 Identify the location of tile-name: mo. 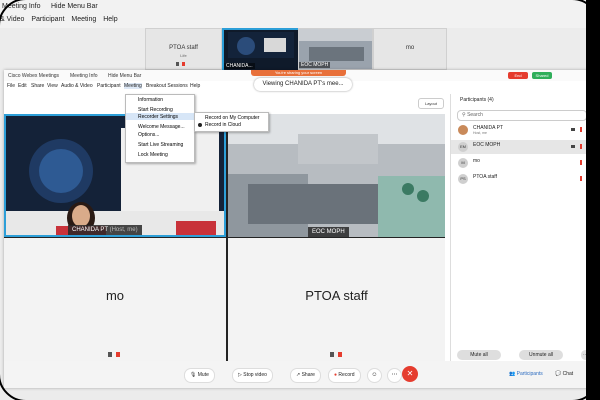
(115, 295).